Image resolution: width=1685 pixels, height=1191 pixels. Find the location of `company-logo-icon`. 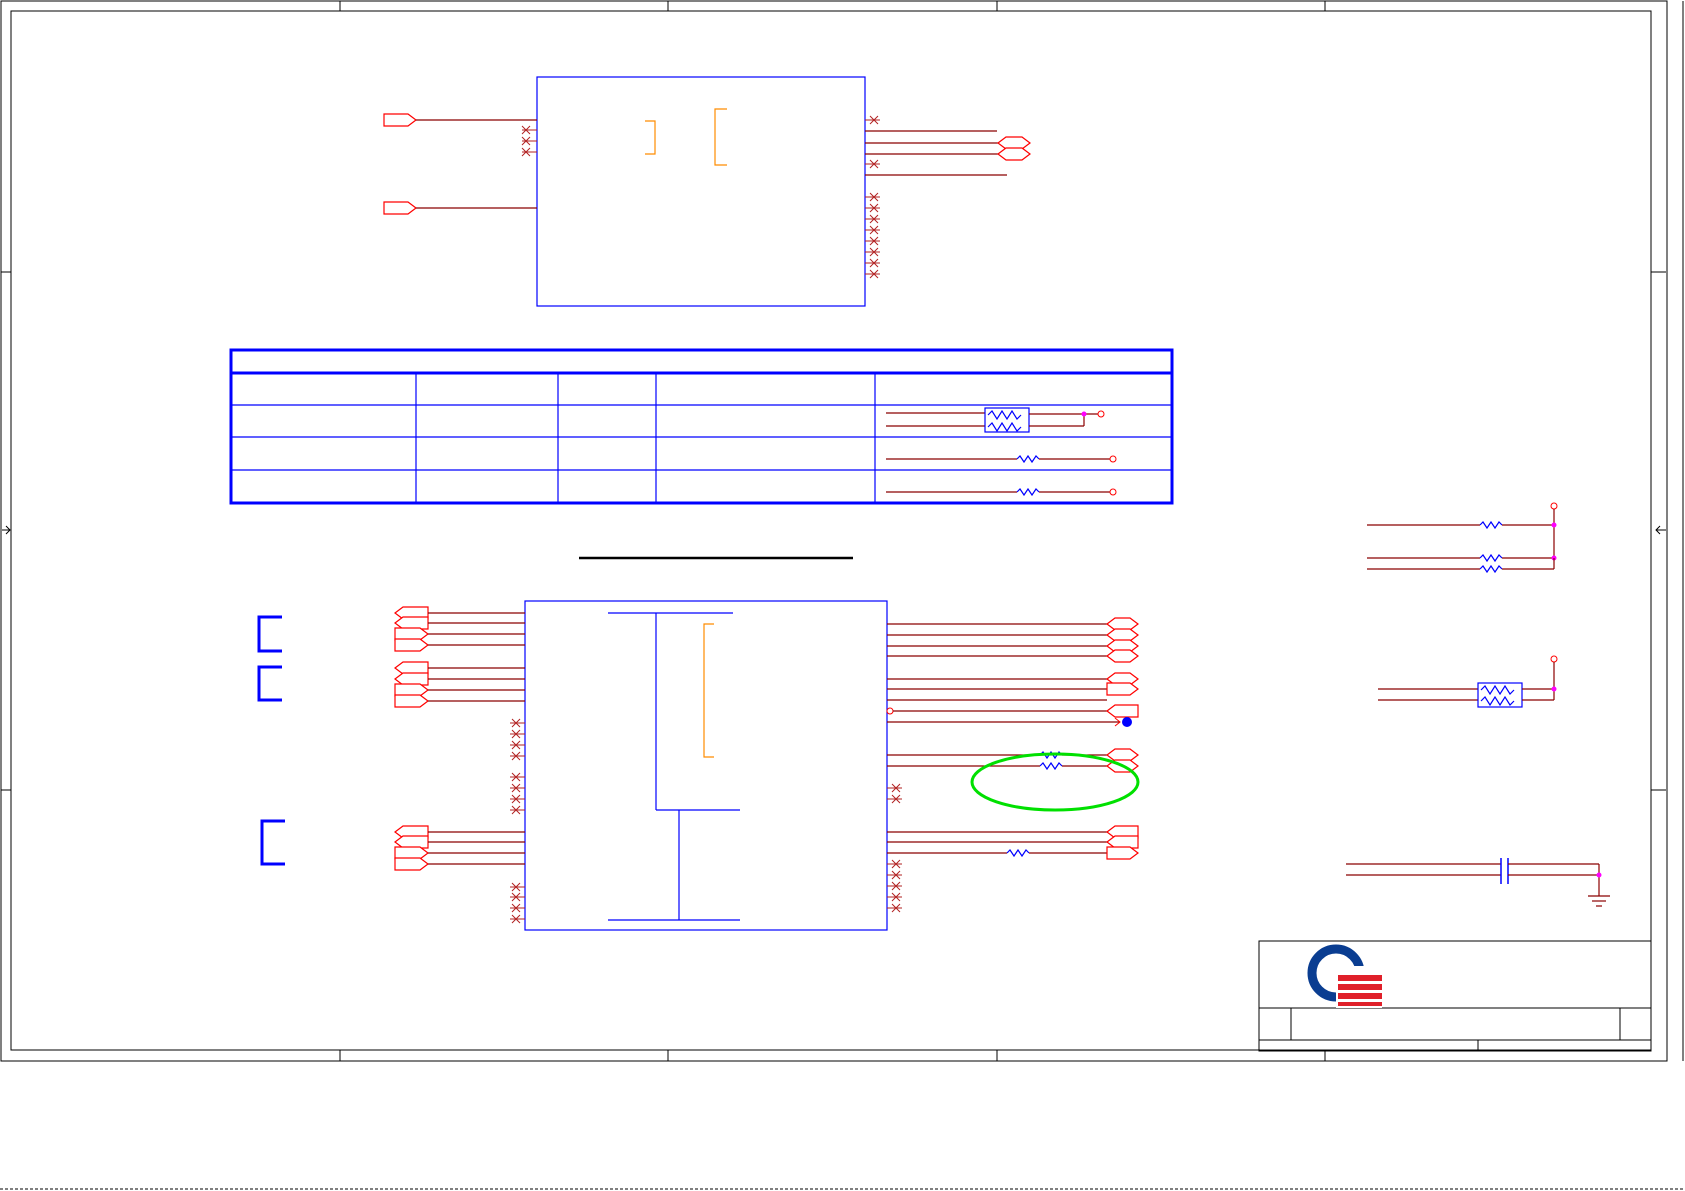

company-logo-icon is located at coordinates (1344, 976).